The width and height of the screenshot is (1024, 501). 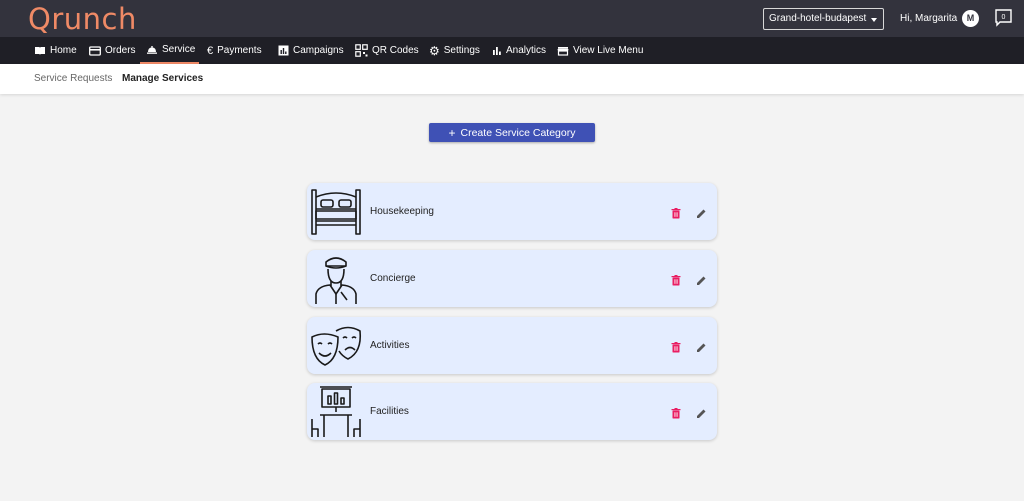 I want to click on nav-qr-codes: QR Codes, so click(x=387, y=50).